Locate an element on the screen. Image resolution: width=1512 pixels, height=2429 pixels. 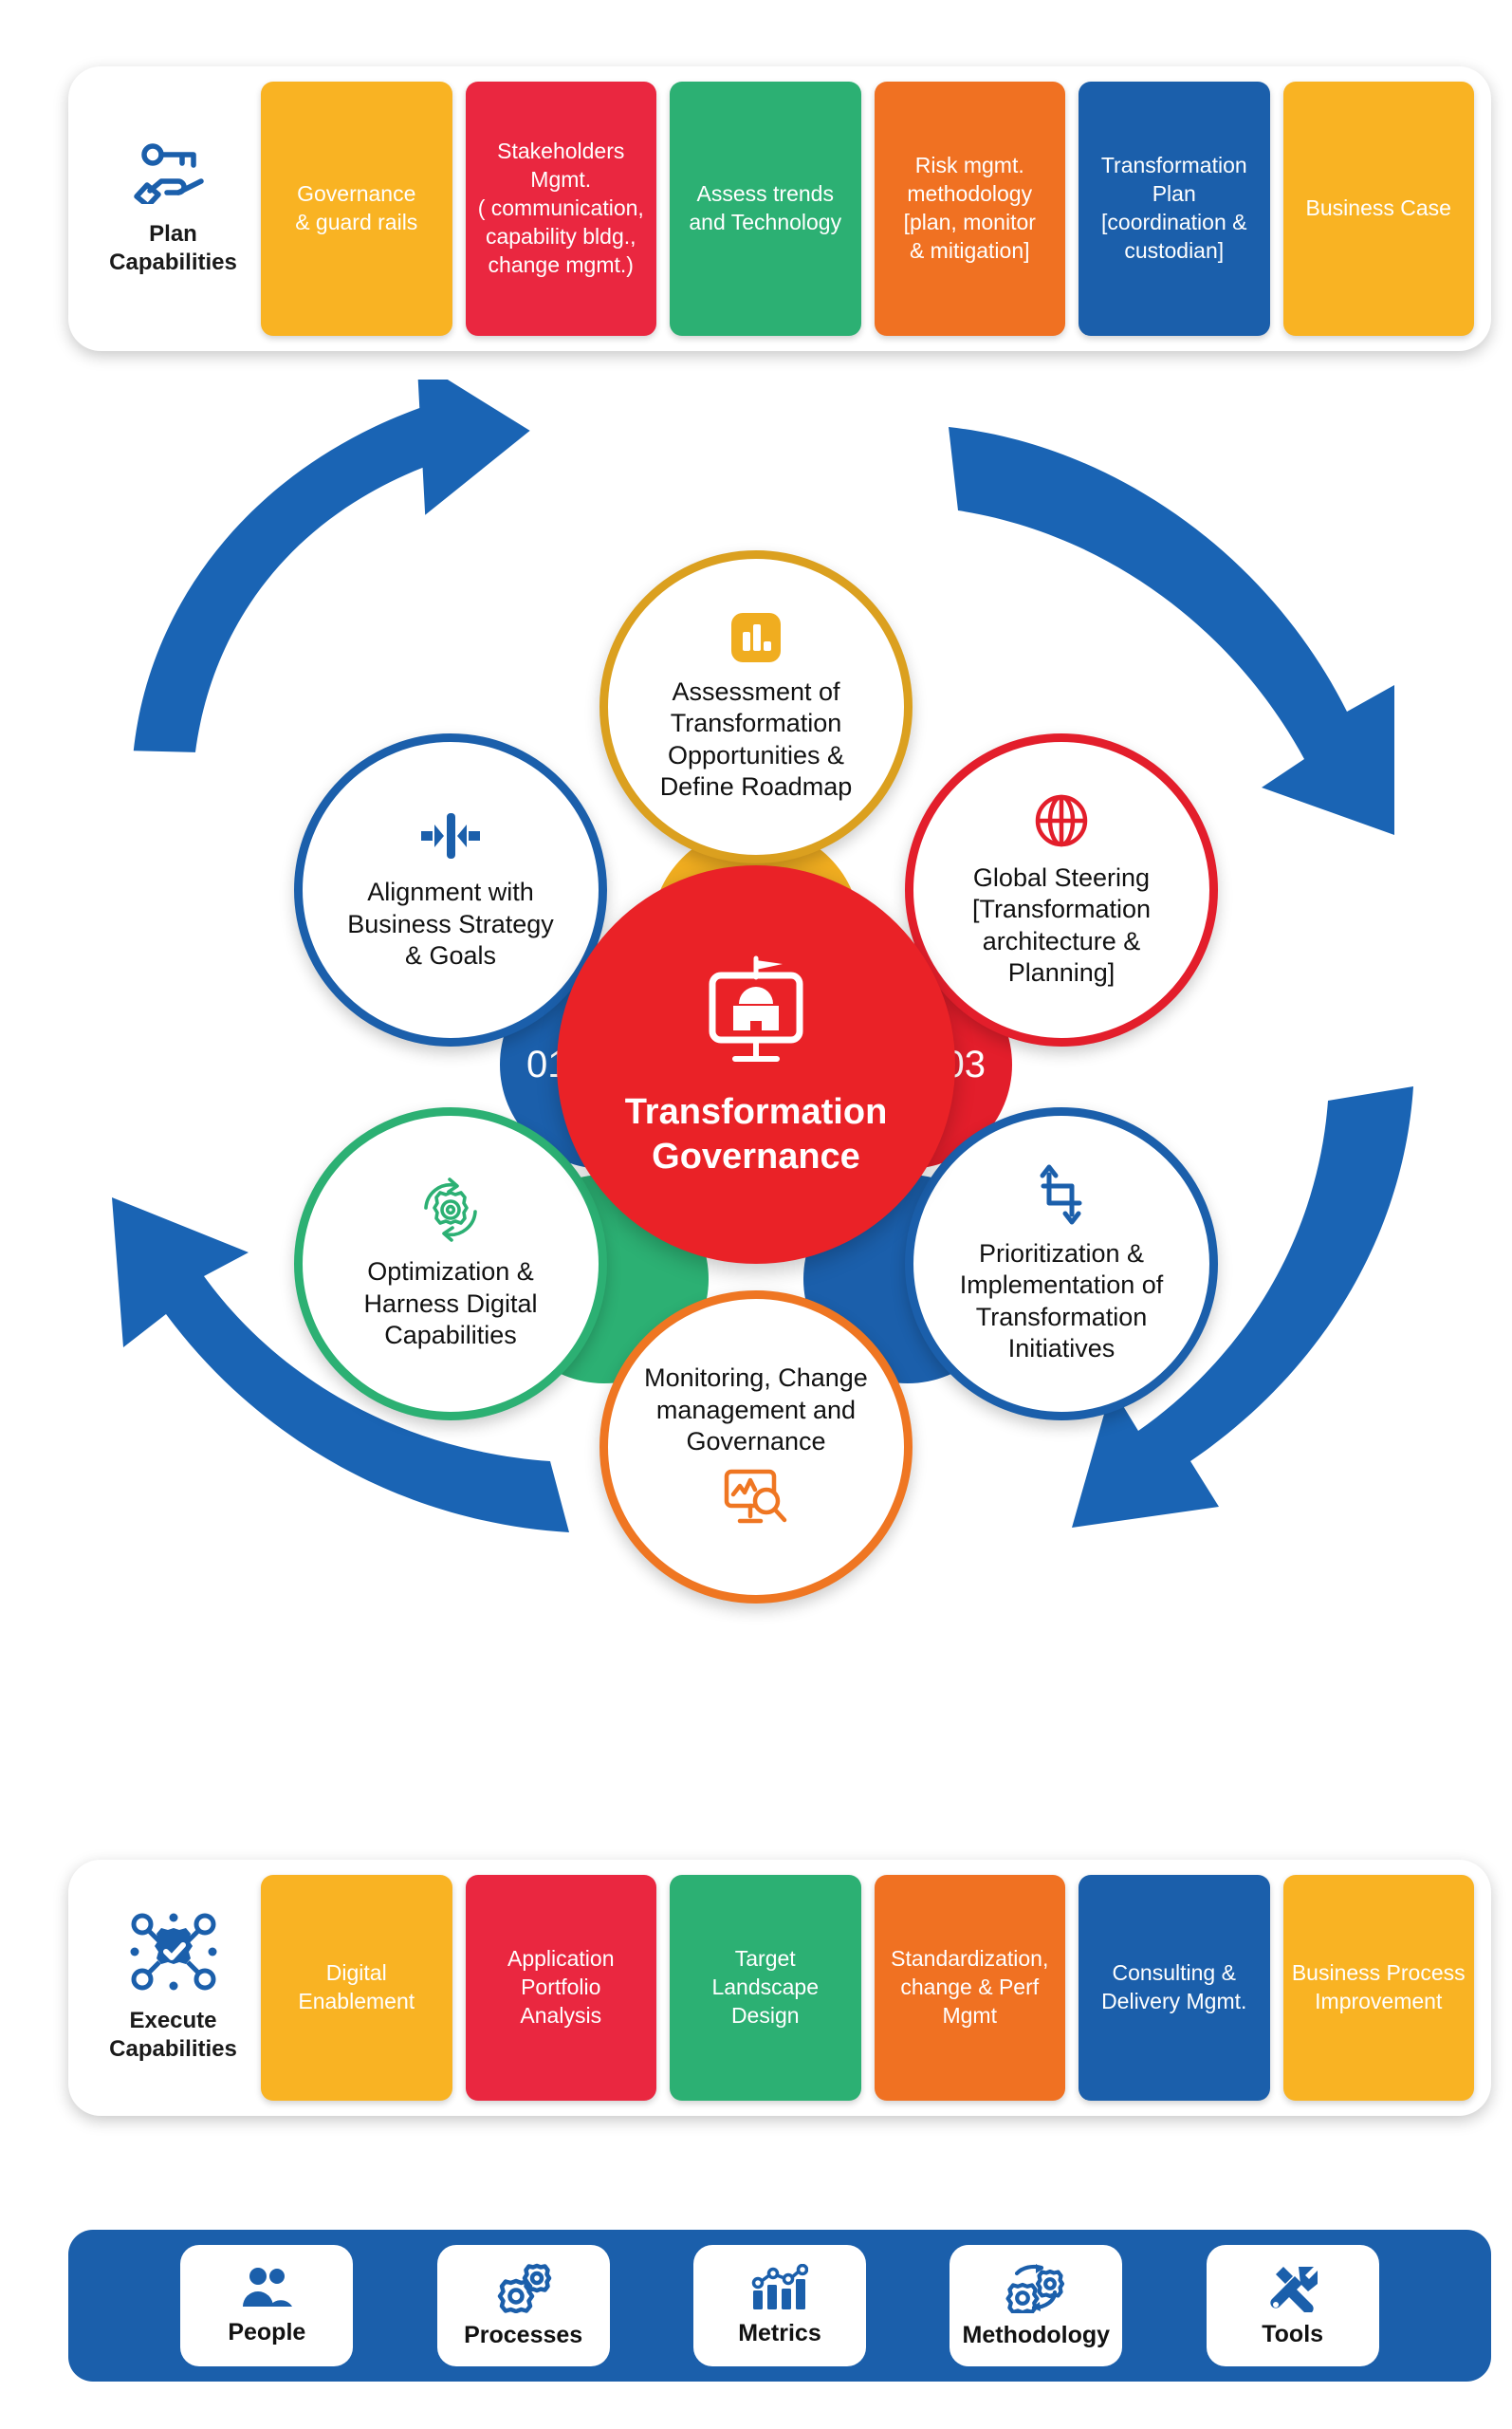
enabler-tools: Tools is located at coordinates (1292, 2305).